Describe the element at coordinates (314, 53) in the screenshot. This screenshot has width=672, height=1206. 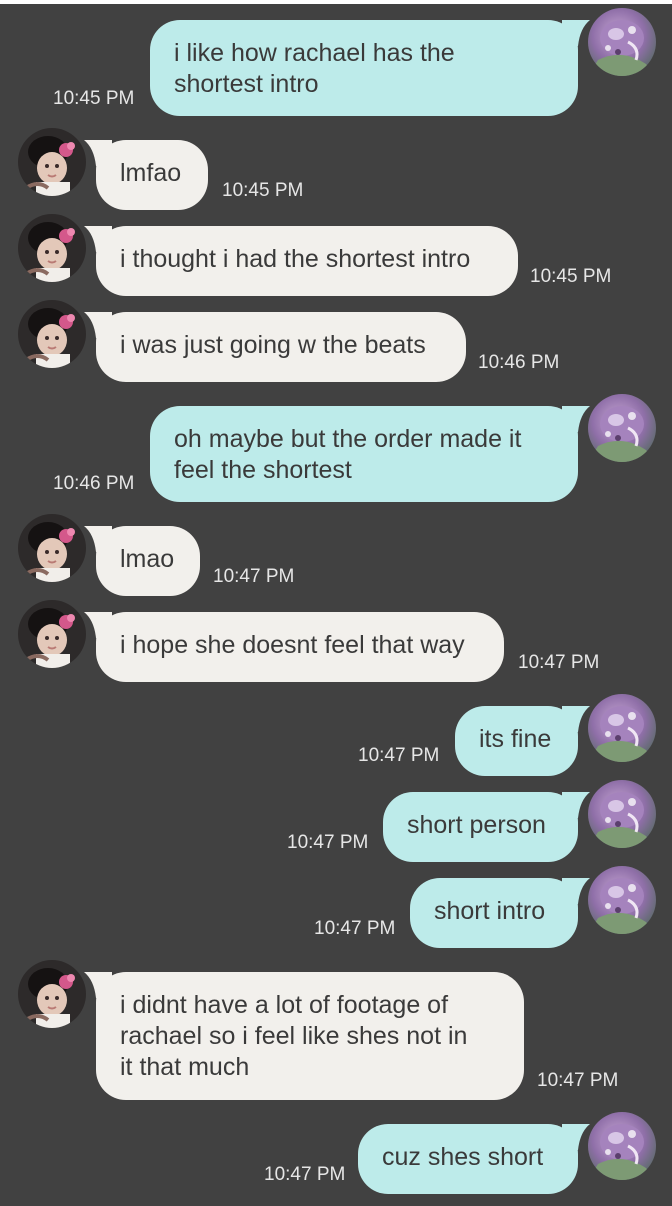
I see `message-text-line: i like how rachael has the` at that location.